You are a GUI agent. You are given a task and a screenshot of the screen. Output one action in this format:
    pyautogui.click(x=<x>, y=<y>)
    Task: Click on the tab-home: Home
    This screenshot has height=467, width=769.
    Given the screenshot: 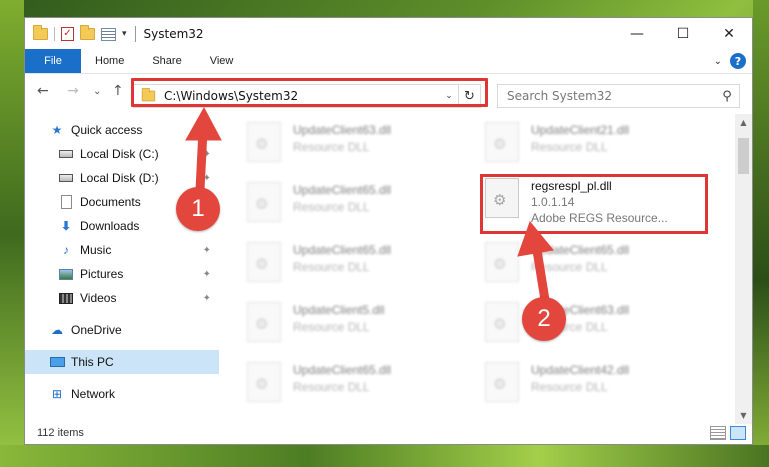 What is the action you would take?
    pyautogui.click(x=109, y=61)
    